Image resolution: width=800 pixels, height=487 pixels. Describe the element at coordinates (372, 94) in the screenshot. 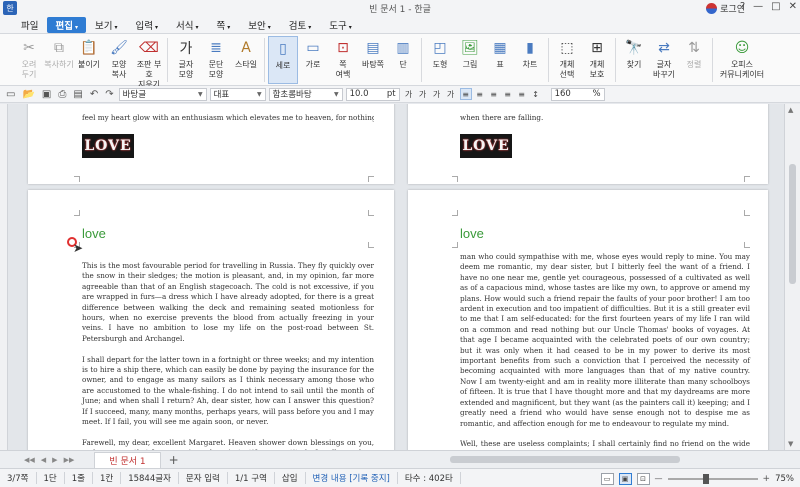

I see `font-size-select: 10.0 pt` at that location.